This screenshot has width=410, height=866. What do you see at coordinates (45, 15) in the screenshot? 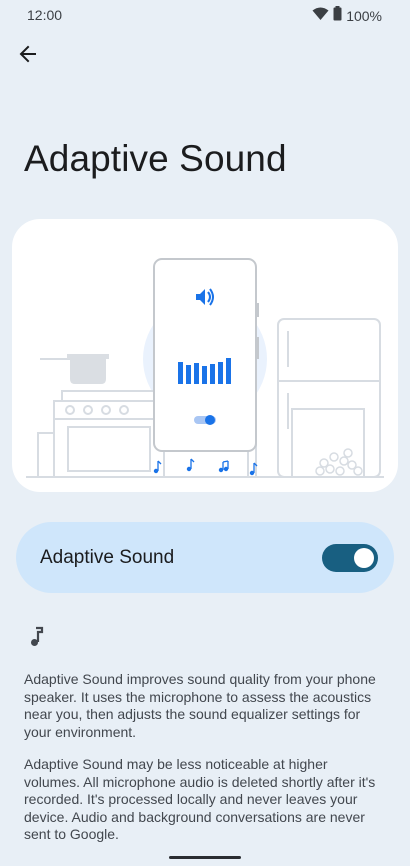
I see `status-time: 12:00` at bounding box center [45, 15].